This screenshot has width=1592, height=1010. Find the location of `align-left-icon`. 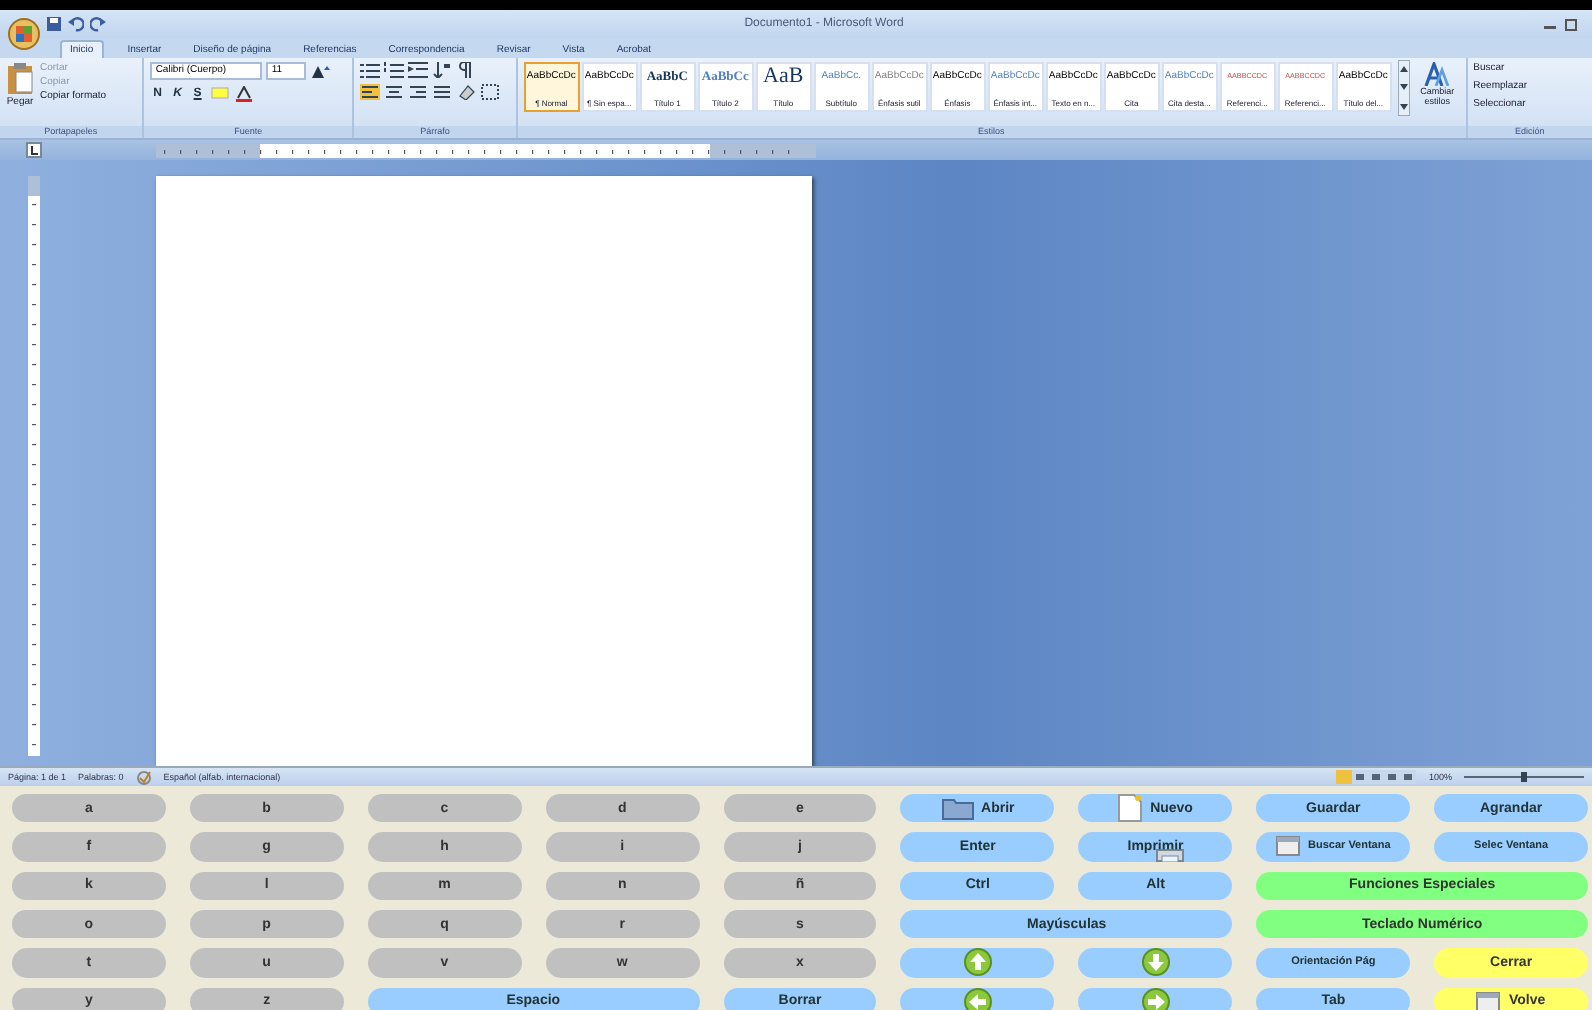

align-left-icon is located at coordinates (370, 92).